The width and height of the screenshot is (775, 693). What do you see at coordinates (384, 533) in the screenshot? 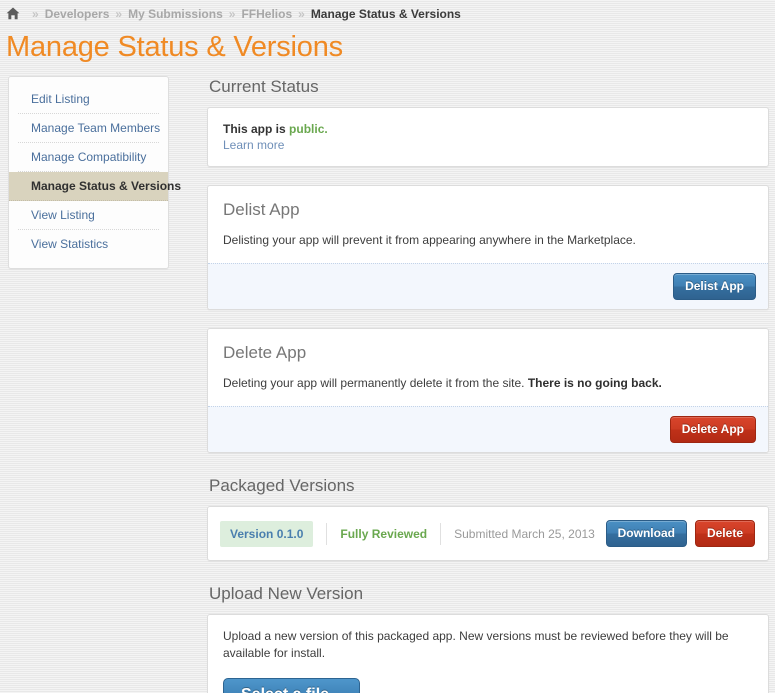
I see `version-review-status: Fully Reviewed` at bounding box center [384, 533].